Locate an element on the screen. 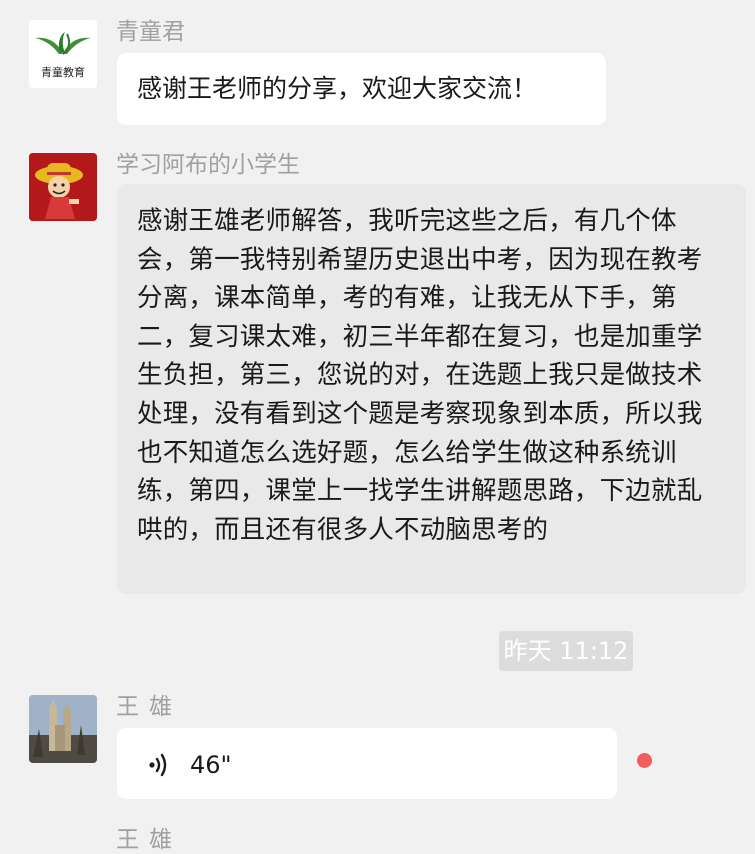 The width and height of the screenshot is (755, 854). unread-indicator is located at coordinates (644, 760).